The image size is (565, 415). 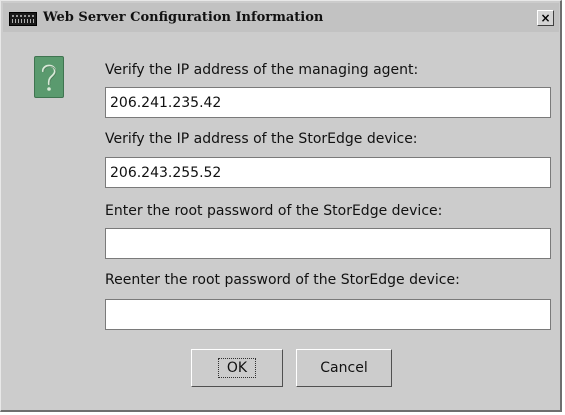 I want to click on ok-button-label: OK, so click(x=237, y=368).